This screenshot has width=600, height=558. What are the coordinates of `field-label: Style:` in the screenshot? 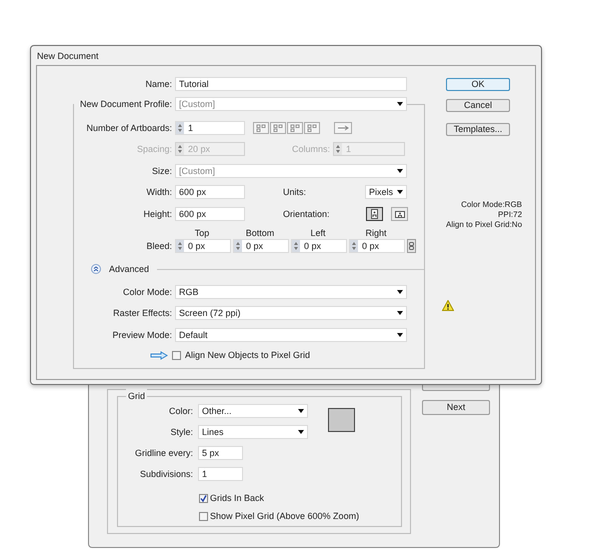 It's located at (181, 432).